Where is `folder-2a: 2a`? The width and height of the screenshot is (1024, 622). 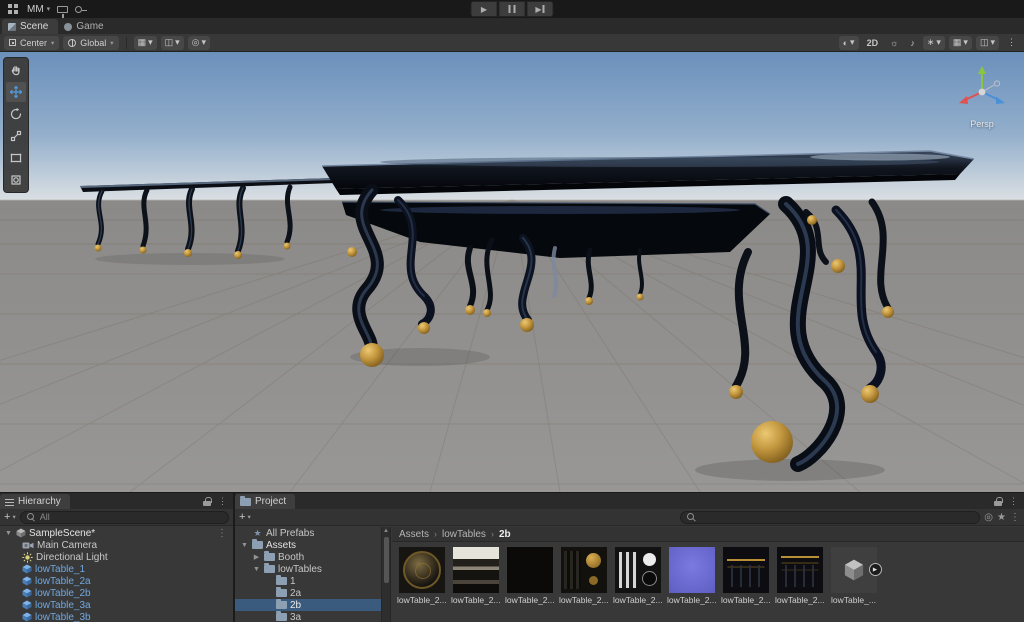
folder-2a: 2a is located at coordinates (312, 593).